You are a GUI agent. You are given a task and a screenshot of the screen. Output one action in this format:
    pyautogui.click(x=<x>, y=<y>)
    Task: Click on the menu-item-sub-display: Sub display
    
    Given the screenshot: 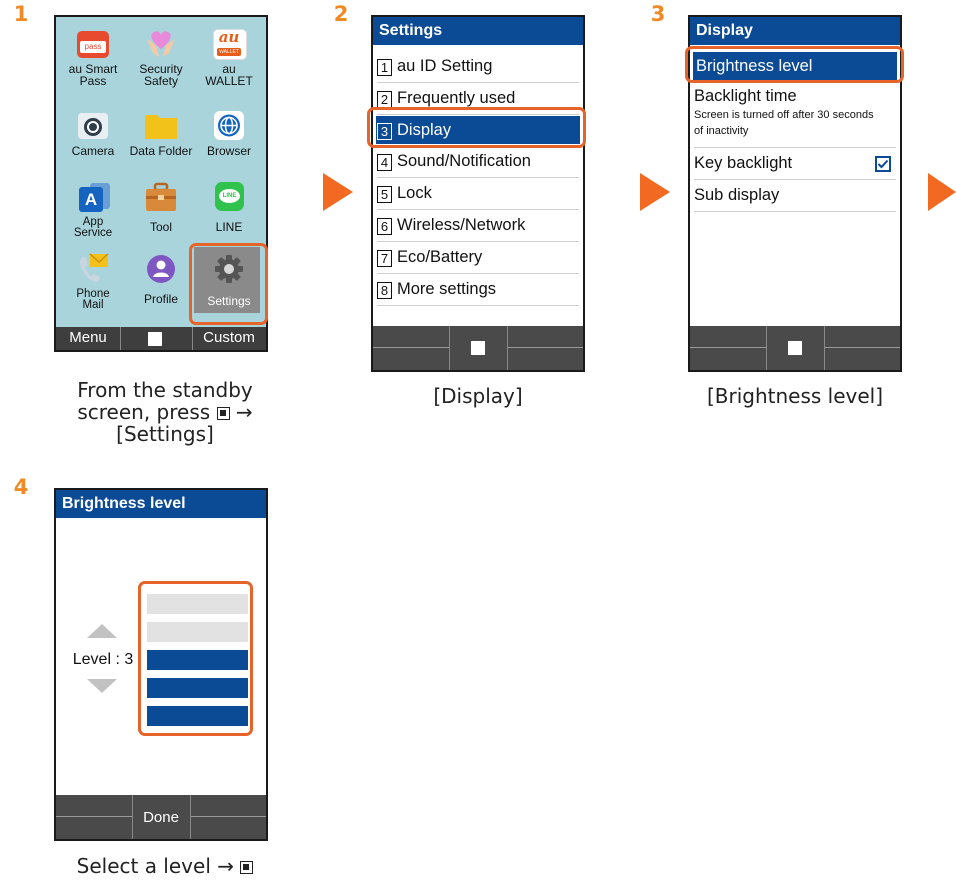 What is the action you would take?
    pyautogui.click(x=795, y=196)
    